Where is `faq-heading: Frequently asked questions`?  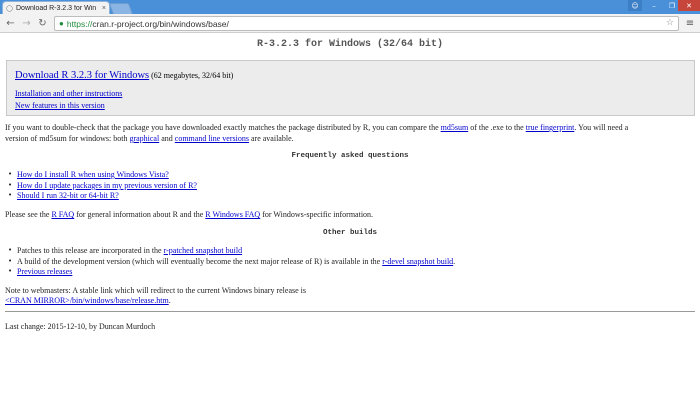 faq-heading: Frequently asked questions is located at coordinates (350, 156).